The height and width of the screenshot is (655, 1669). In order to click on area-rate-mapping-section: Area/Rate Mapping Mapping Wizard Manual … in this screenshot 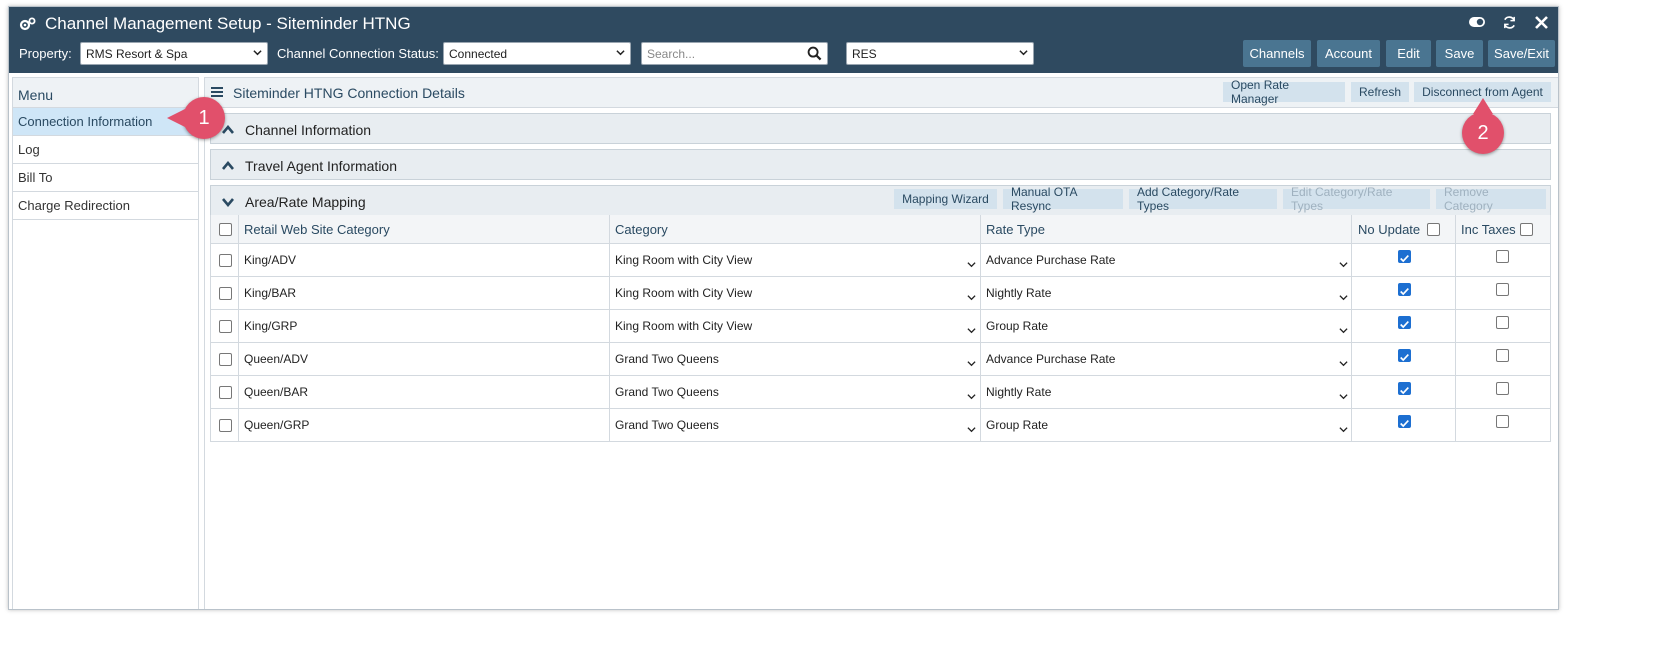, I will do `click(880, 200)`.